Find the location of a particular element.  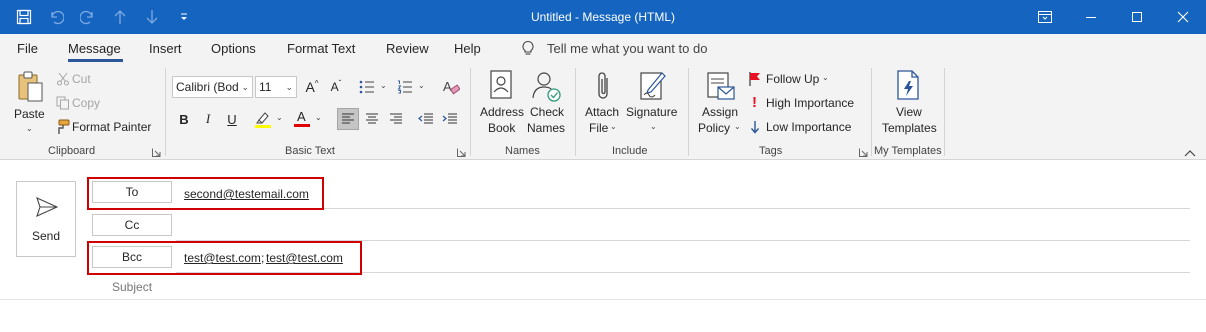

clipboard-dialog-launcher-icon is located at coordinates (156, 152).